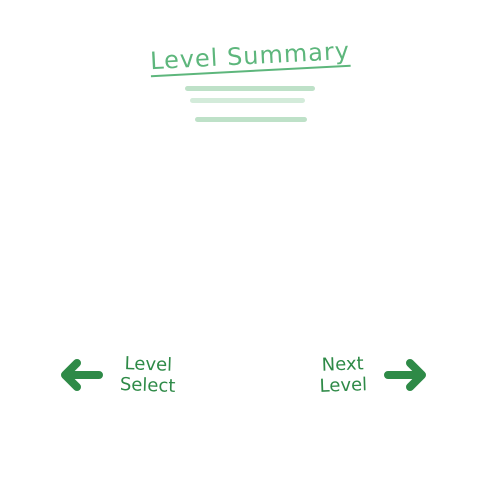  I want to click on next-level-button: Next Level, so click(372, 375).